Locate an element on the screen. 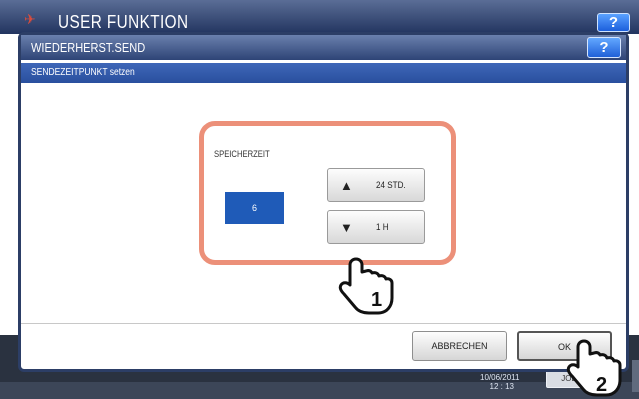 The width and height of the screenshot is (639, 399). step1-number: 1 is located at coordinates (376, 300).